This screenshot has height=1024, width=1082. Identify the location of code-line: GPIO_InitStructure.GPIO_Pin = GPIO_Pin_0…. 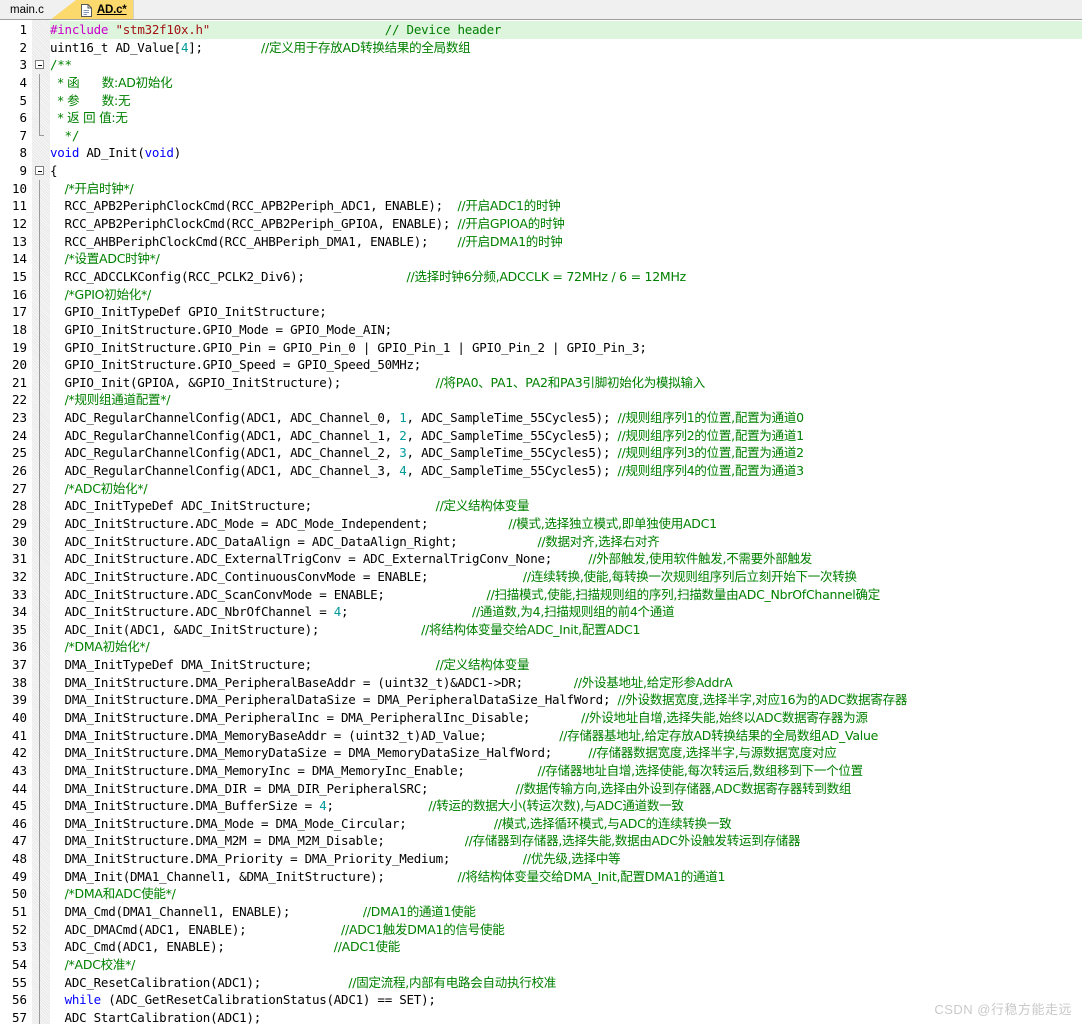
(566, 348).